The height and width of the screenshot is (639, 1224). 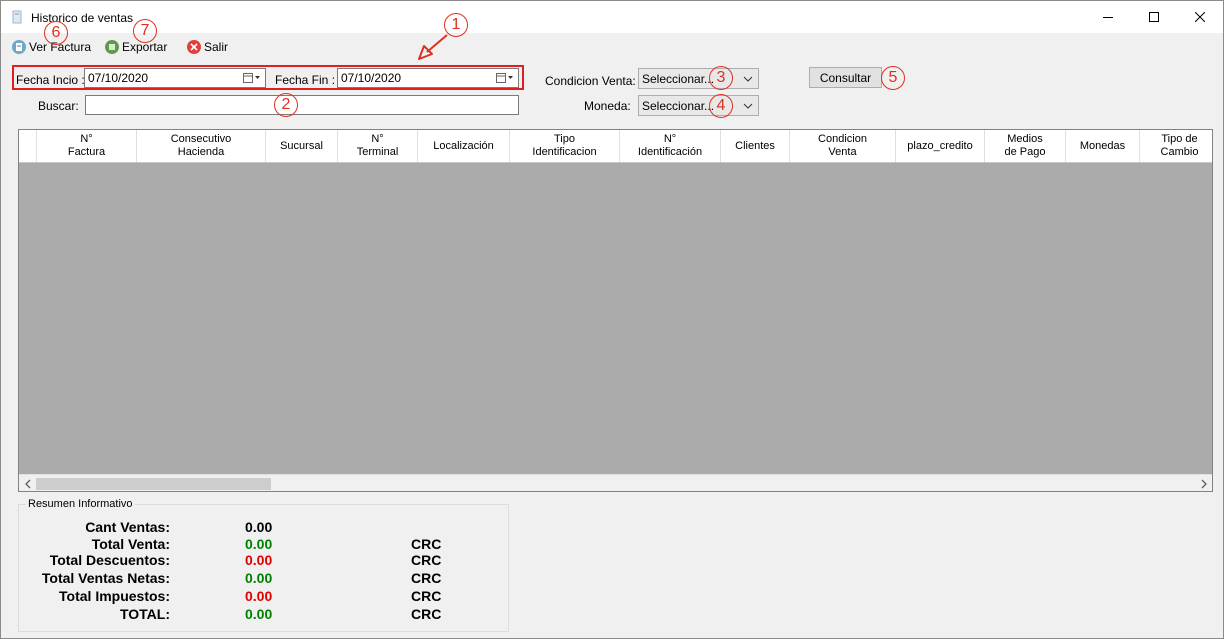 What do you see at coordinates (940, 146) in the screenshot?
I see `column-header: plazo_credito` at bounding box center [940, 146].